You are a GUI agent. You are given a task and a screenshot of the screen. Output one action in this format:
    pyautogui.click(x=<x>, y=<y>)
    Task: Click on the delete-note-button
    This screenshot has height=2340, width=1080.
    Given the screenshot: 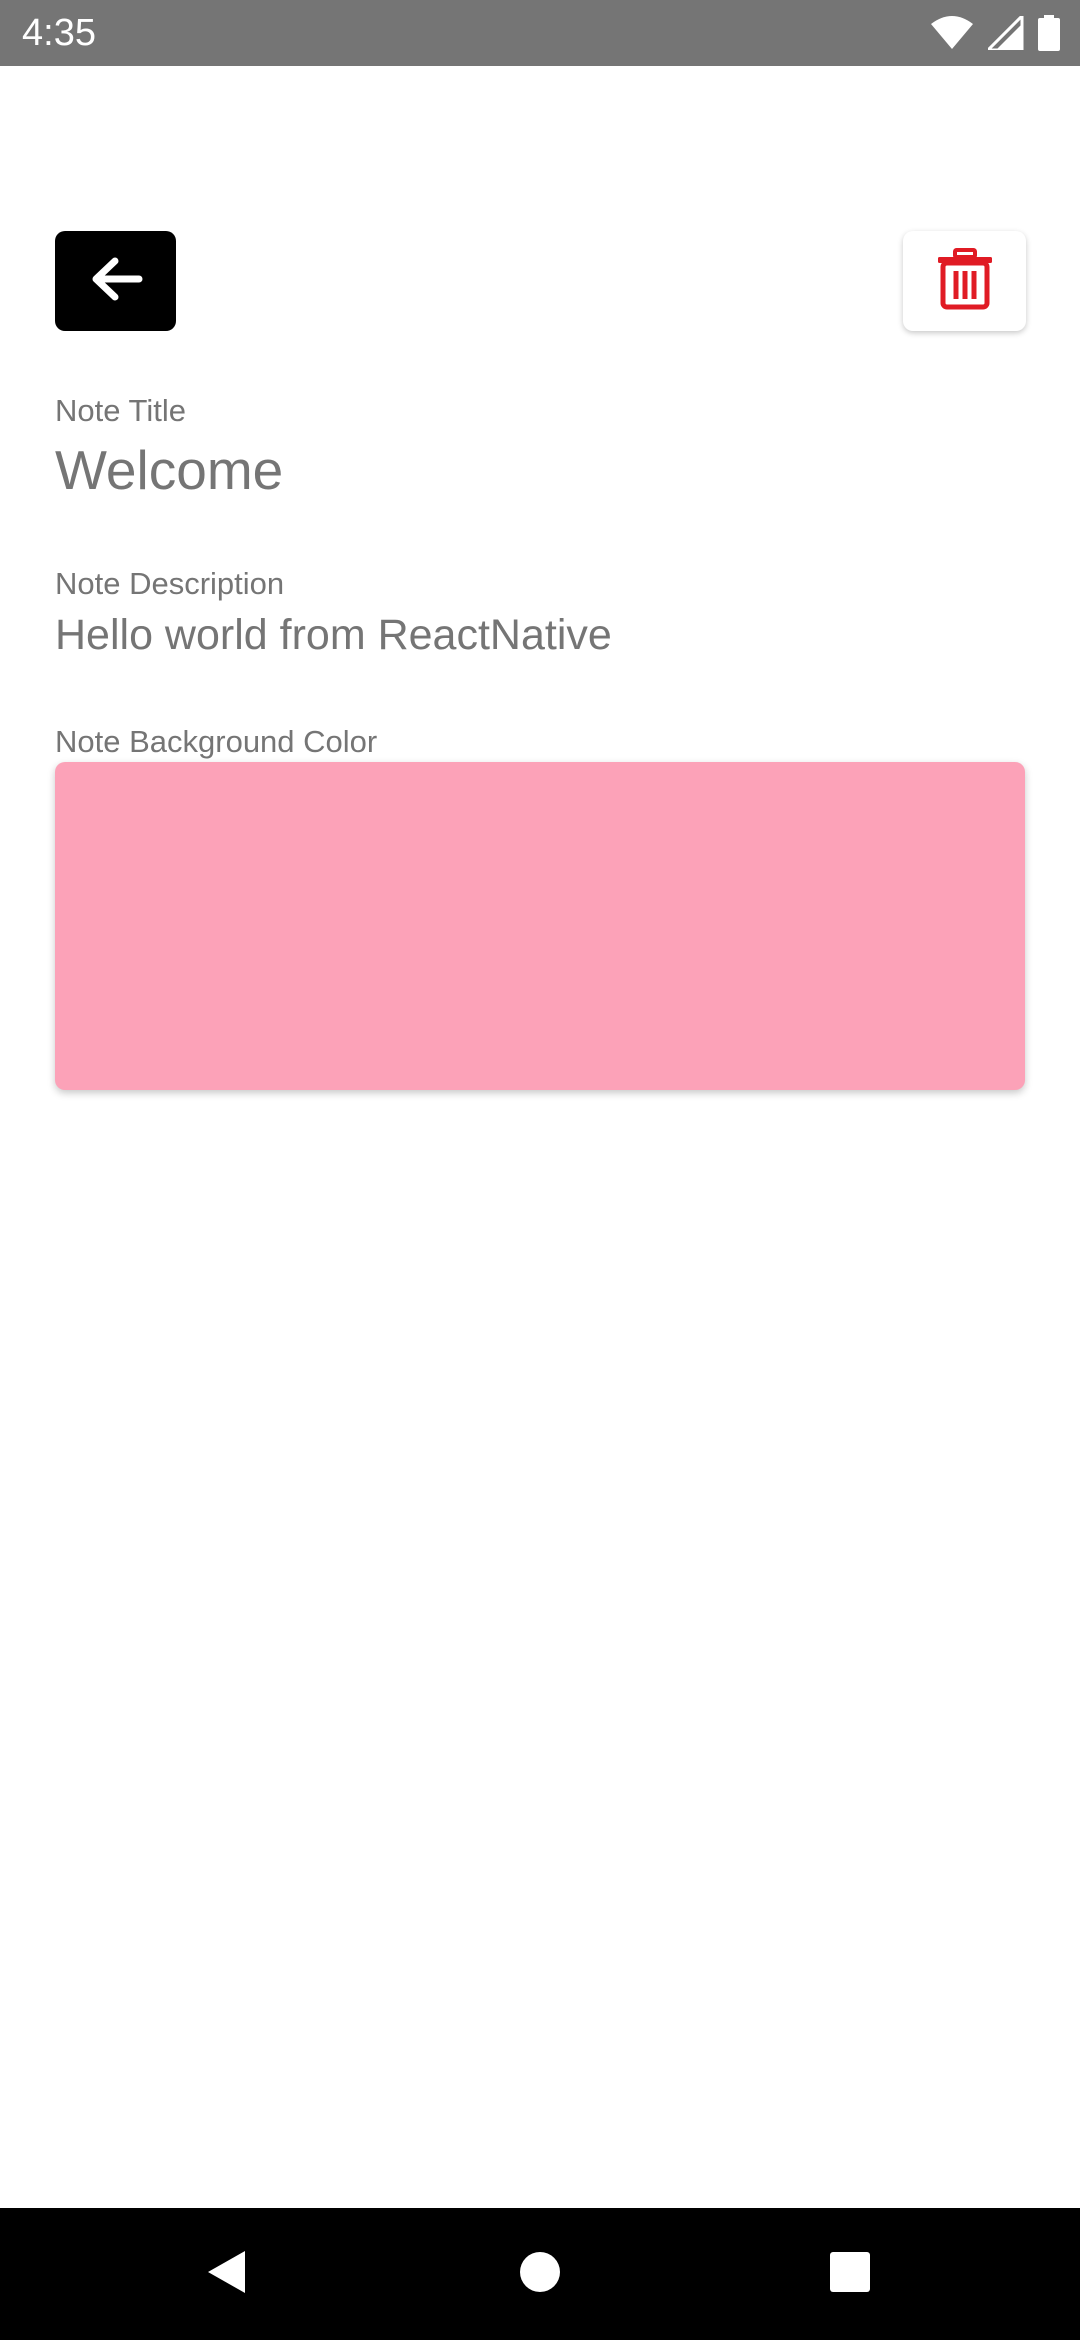 What is the action you would take?
    pyautogui.click(x=964, y=281)
    